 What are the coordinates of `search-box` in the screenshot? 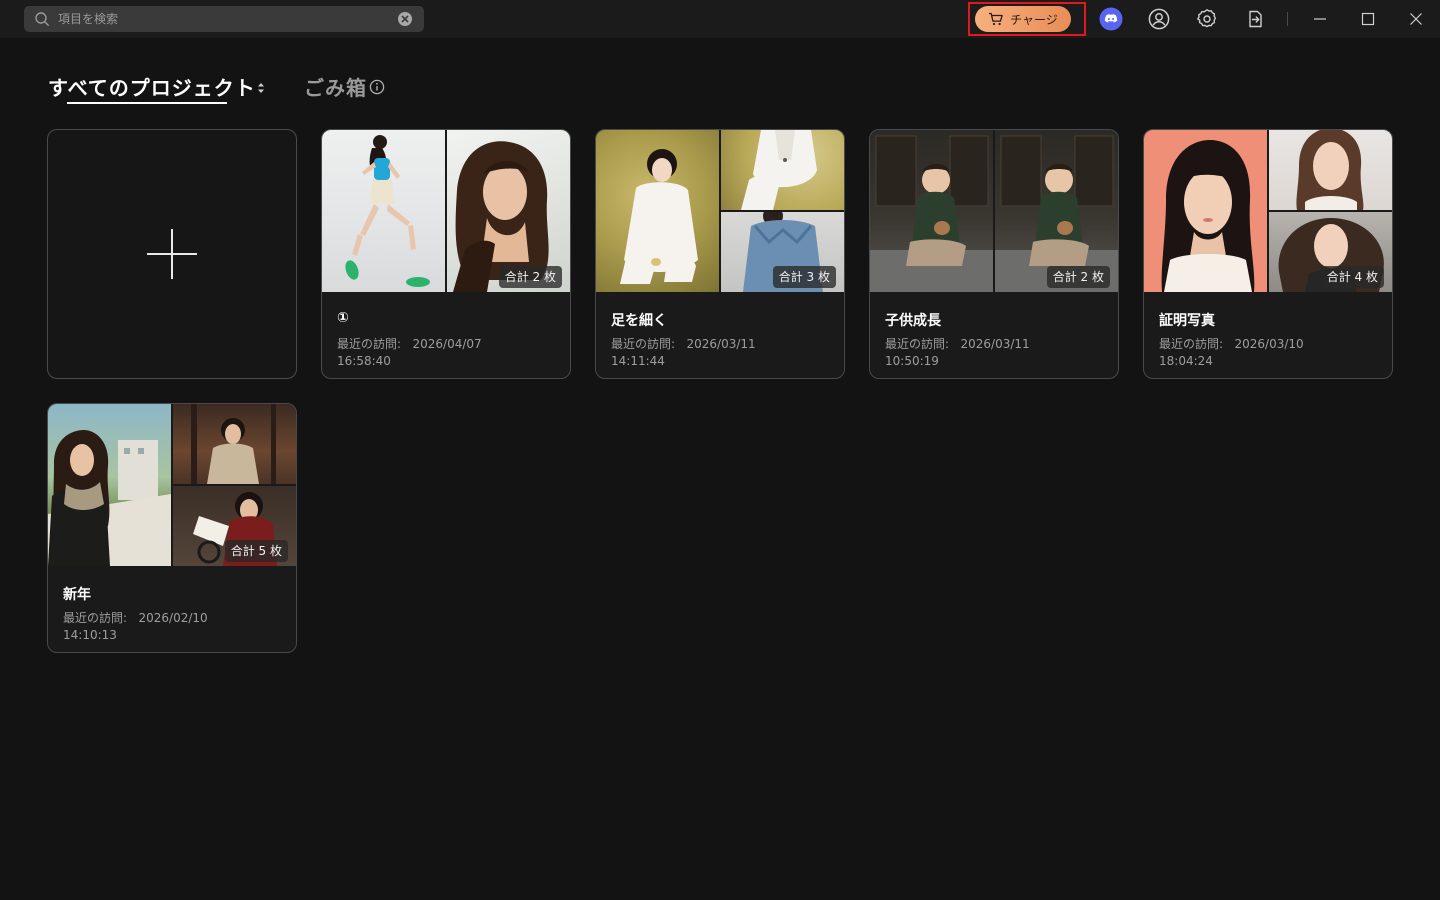 It's located at (224, 19).